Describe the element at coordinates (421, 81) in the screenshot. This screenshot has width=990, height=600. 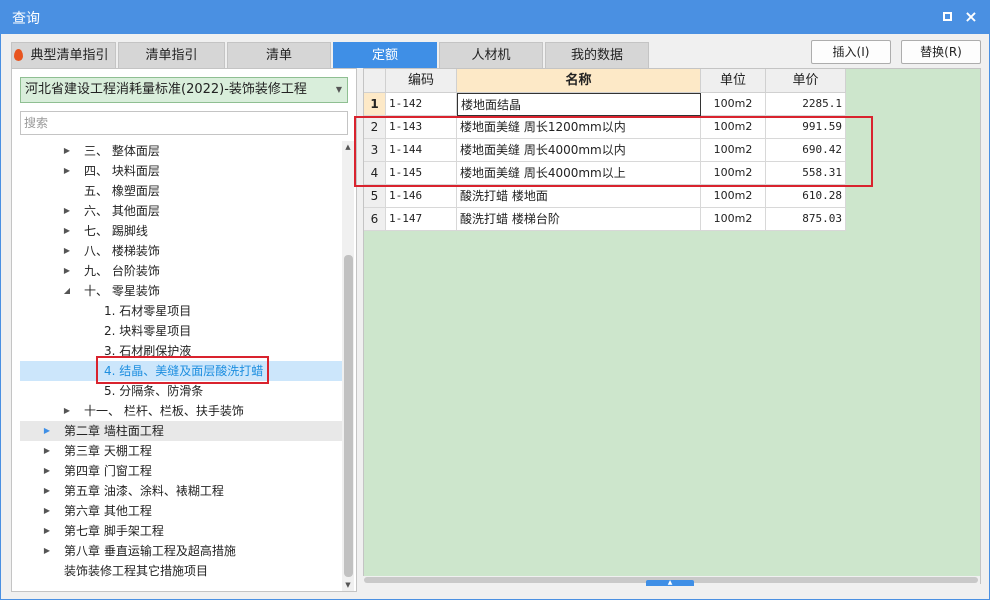
I see `header-code: 编码` at that location.